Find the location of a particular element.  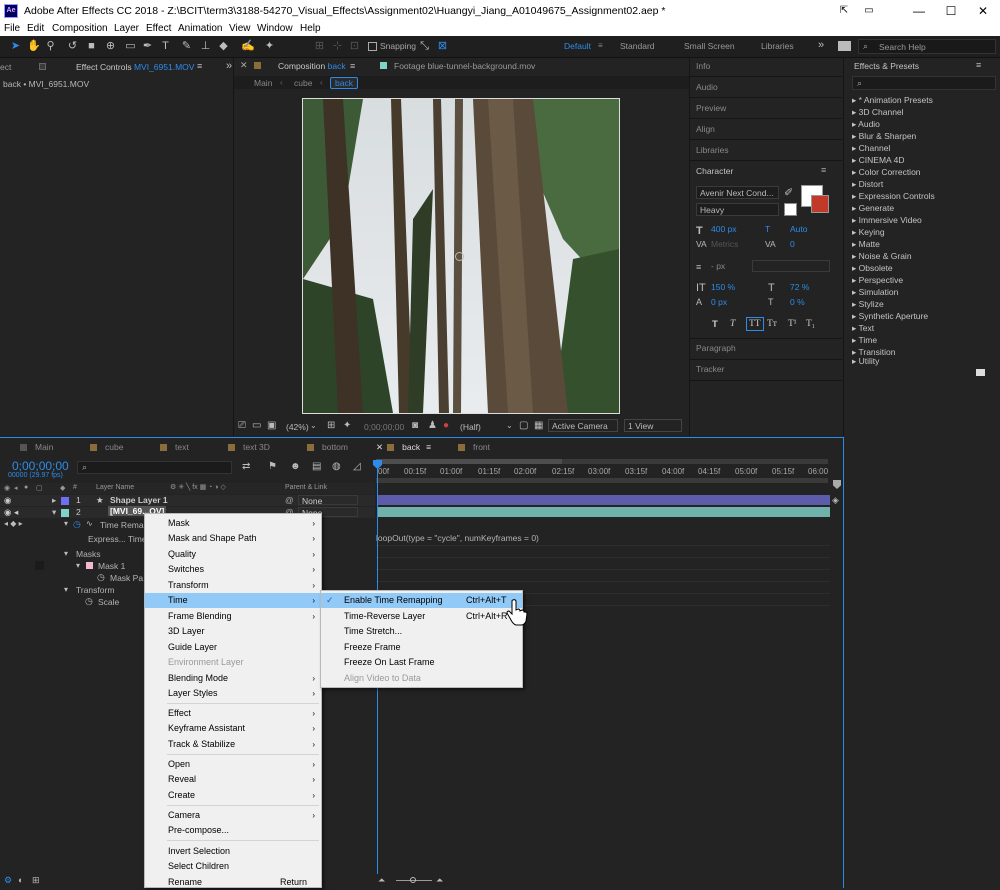

menu-effect: Effect is located at coordinates (158, 28).